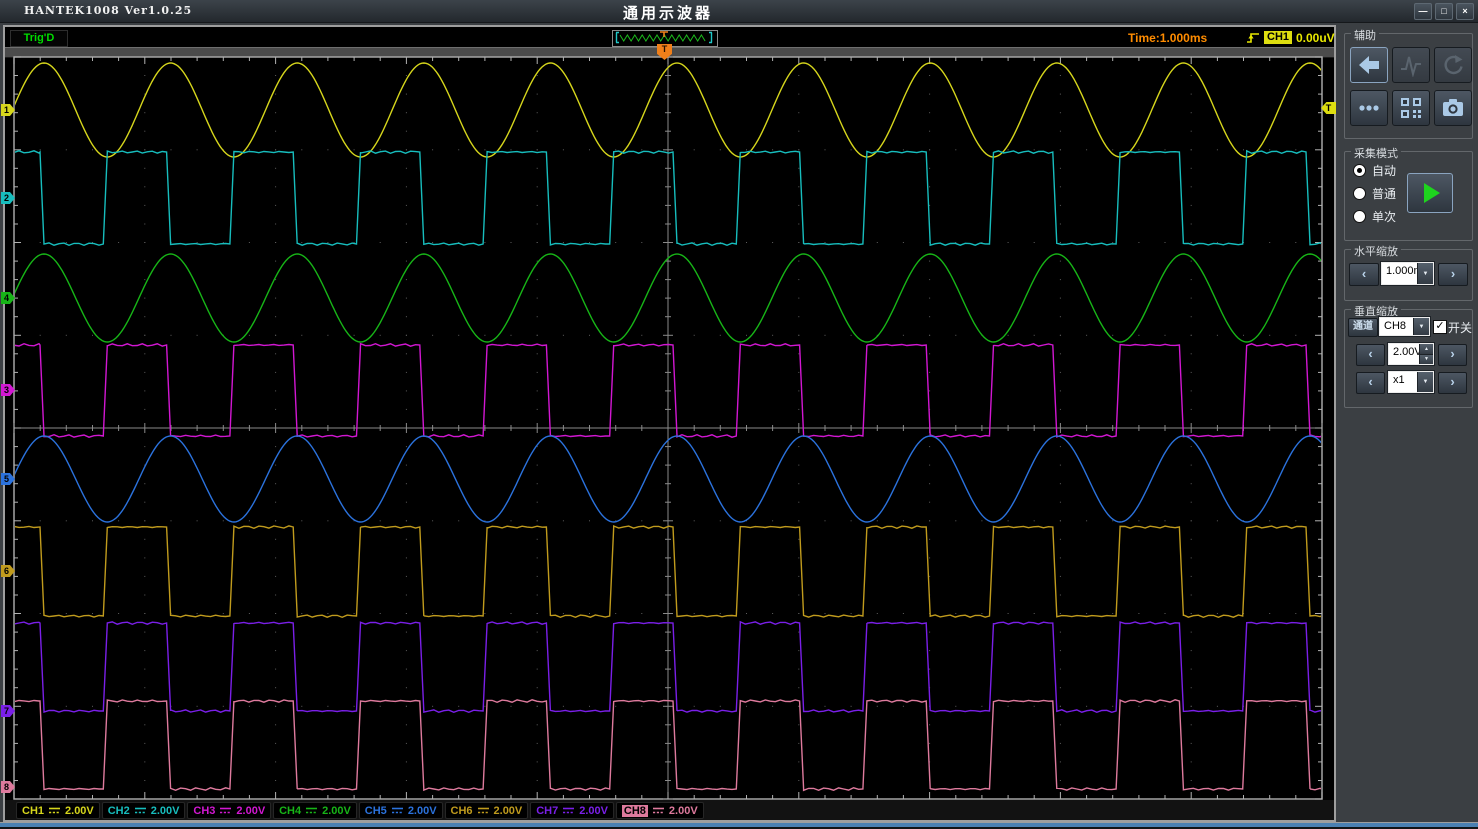  I want to click on channel-chip-CH1: CH1 2.00V, so click(58, 810).